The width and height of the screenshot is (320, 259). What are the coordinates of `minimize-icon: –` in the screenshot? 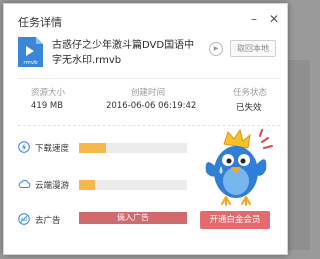 It's located at (254, 19).